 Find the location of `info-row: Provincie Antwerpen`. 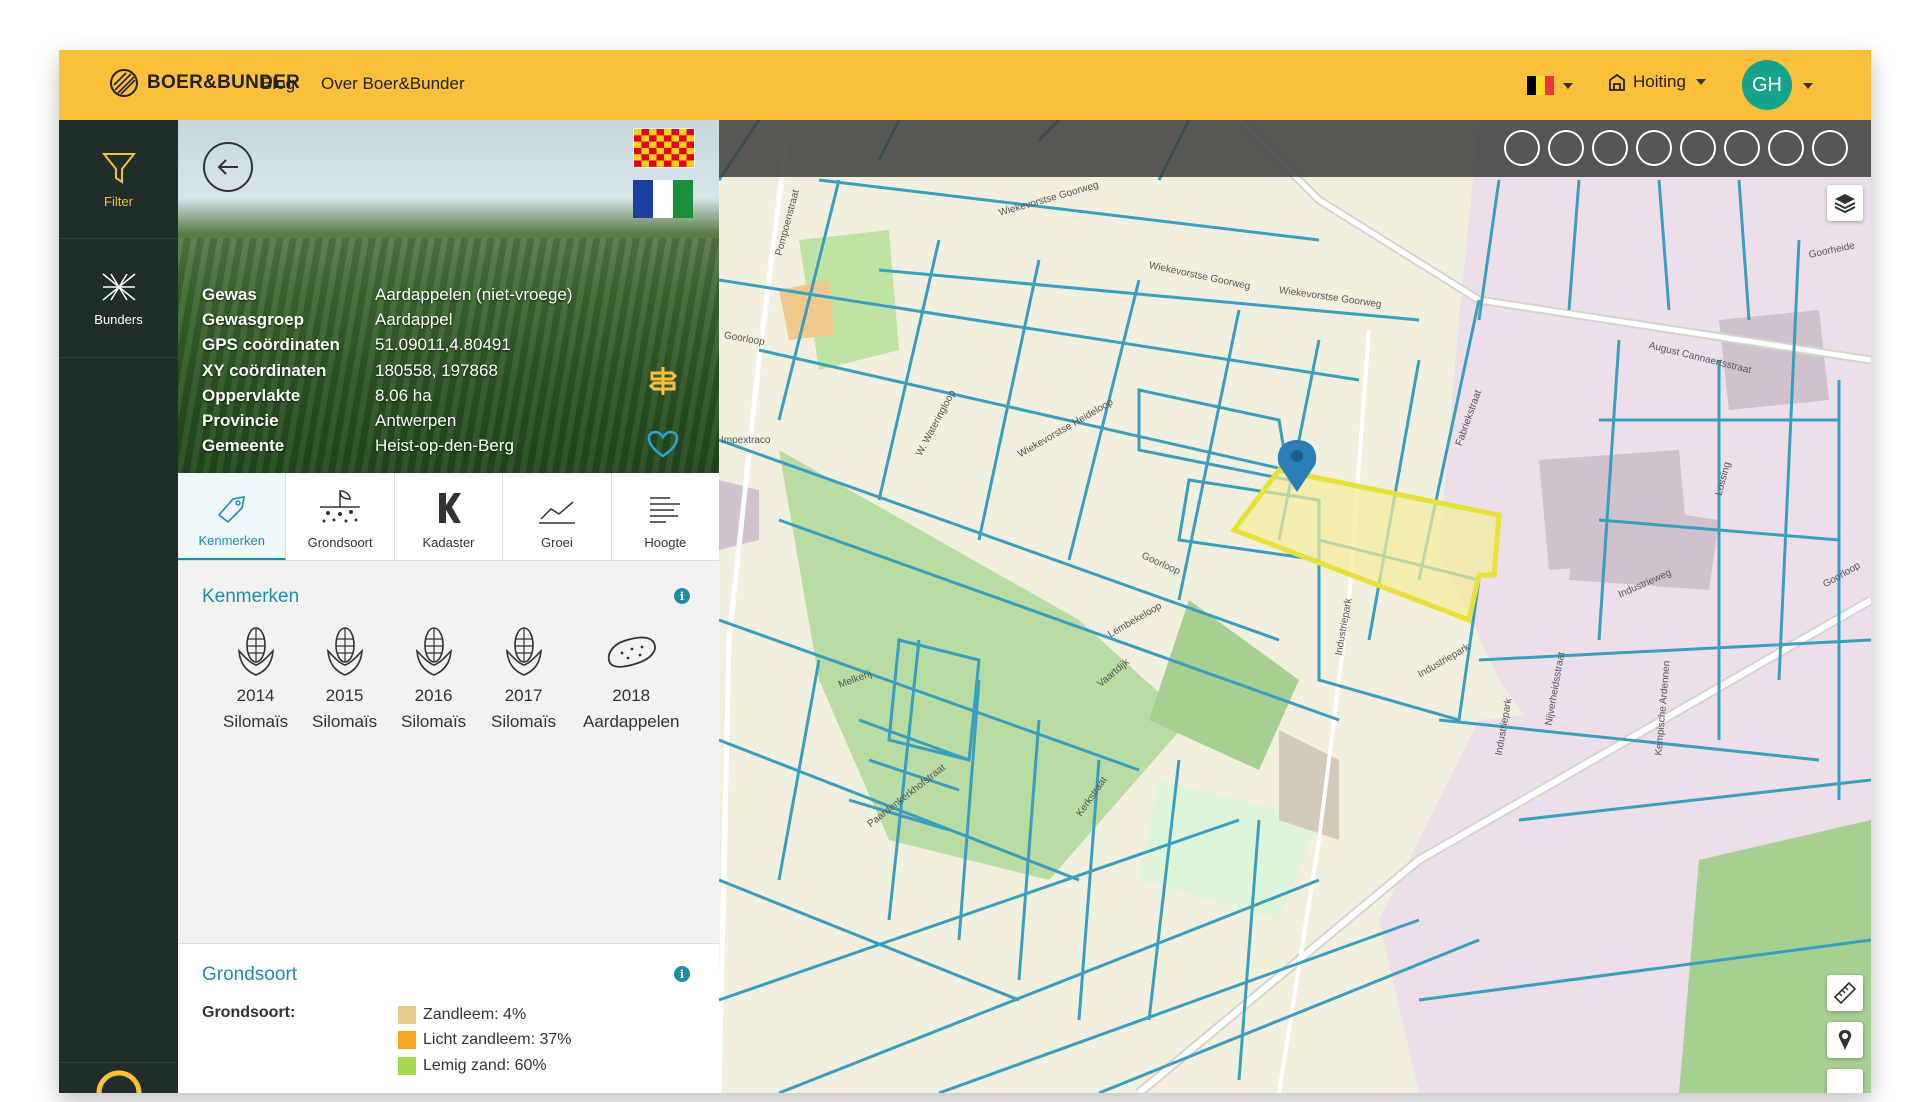

info-row: Provincie Antwerpen is located at coordinates (329, 420).